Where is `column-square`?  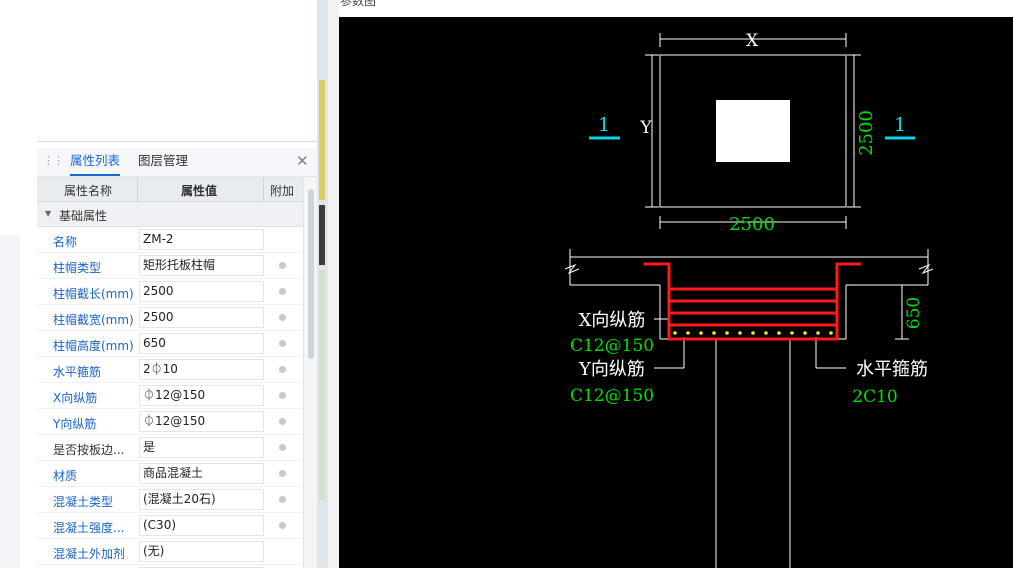 column-square is located at coordinates (753, 131).